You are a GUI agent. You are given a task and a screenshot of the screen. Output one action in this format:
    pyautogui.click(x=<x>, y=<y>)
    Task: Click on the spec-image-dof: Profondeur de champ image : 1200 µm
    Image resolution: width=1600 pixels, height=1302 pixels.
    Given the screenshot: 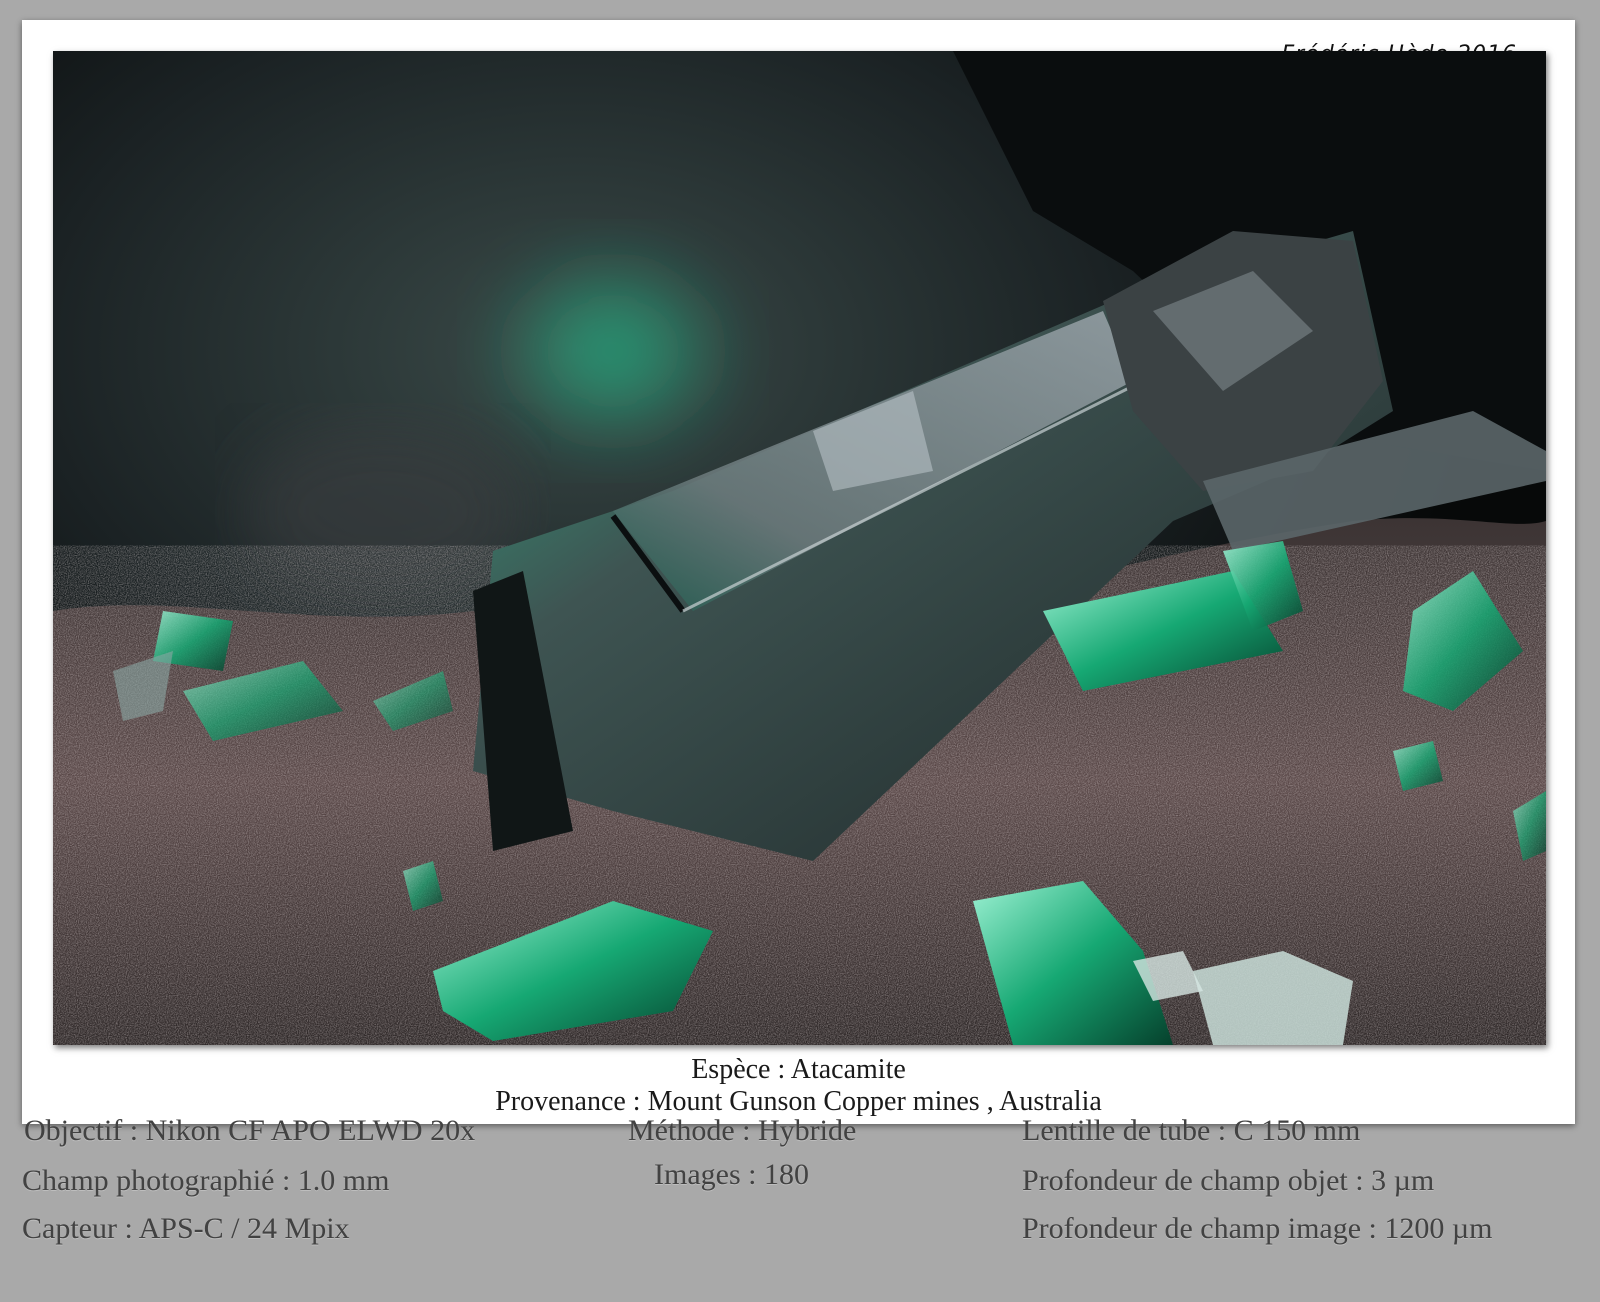 What is the action you would take?
    pyautogui.click(x=1257, y=1228)
    